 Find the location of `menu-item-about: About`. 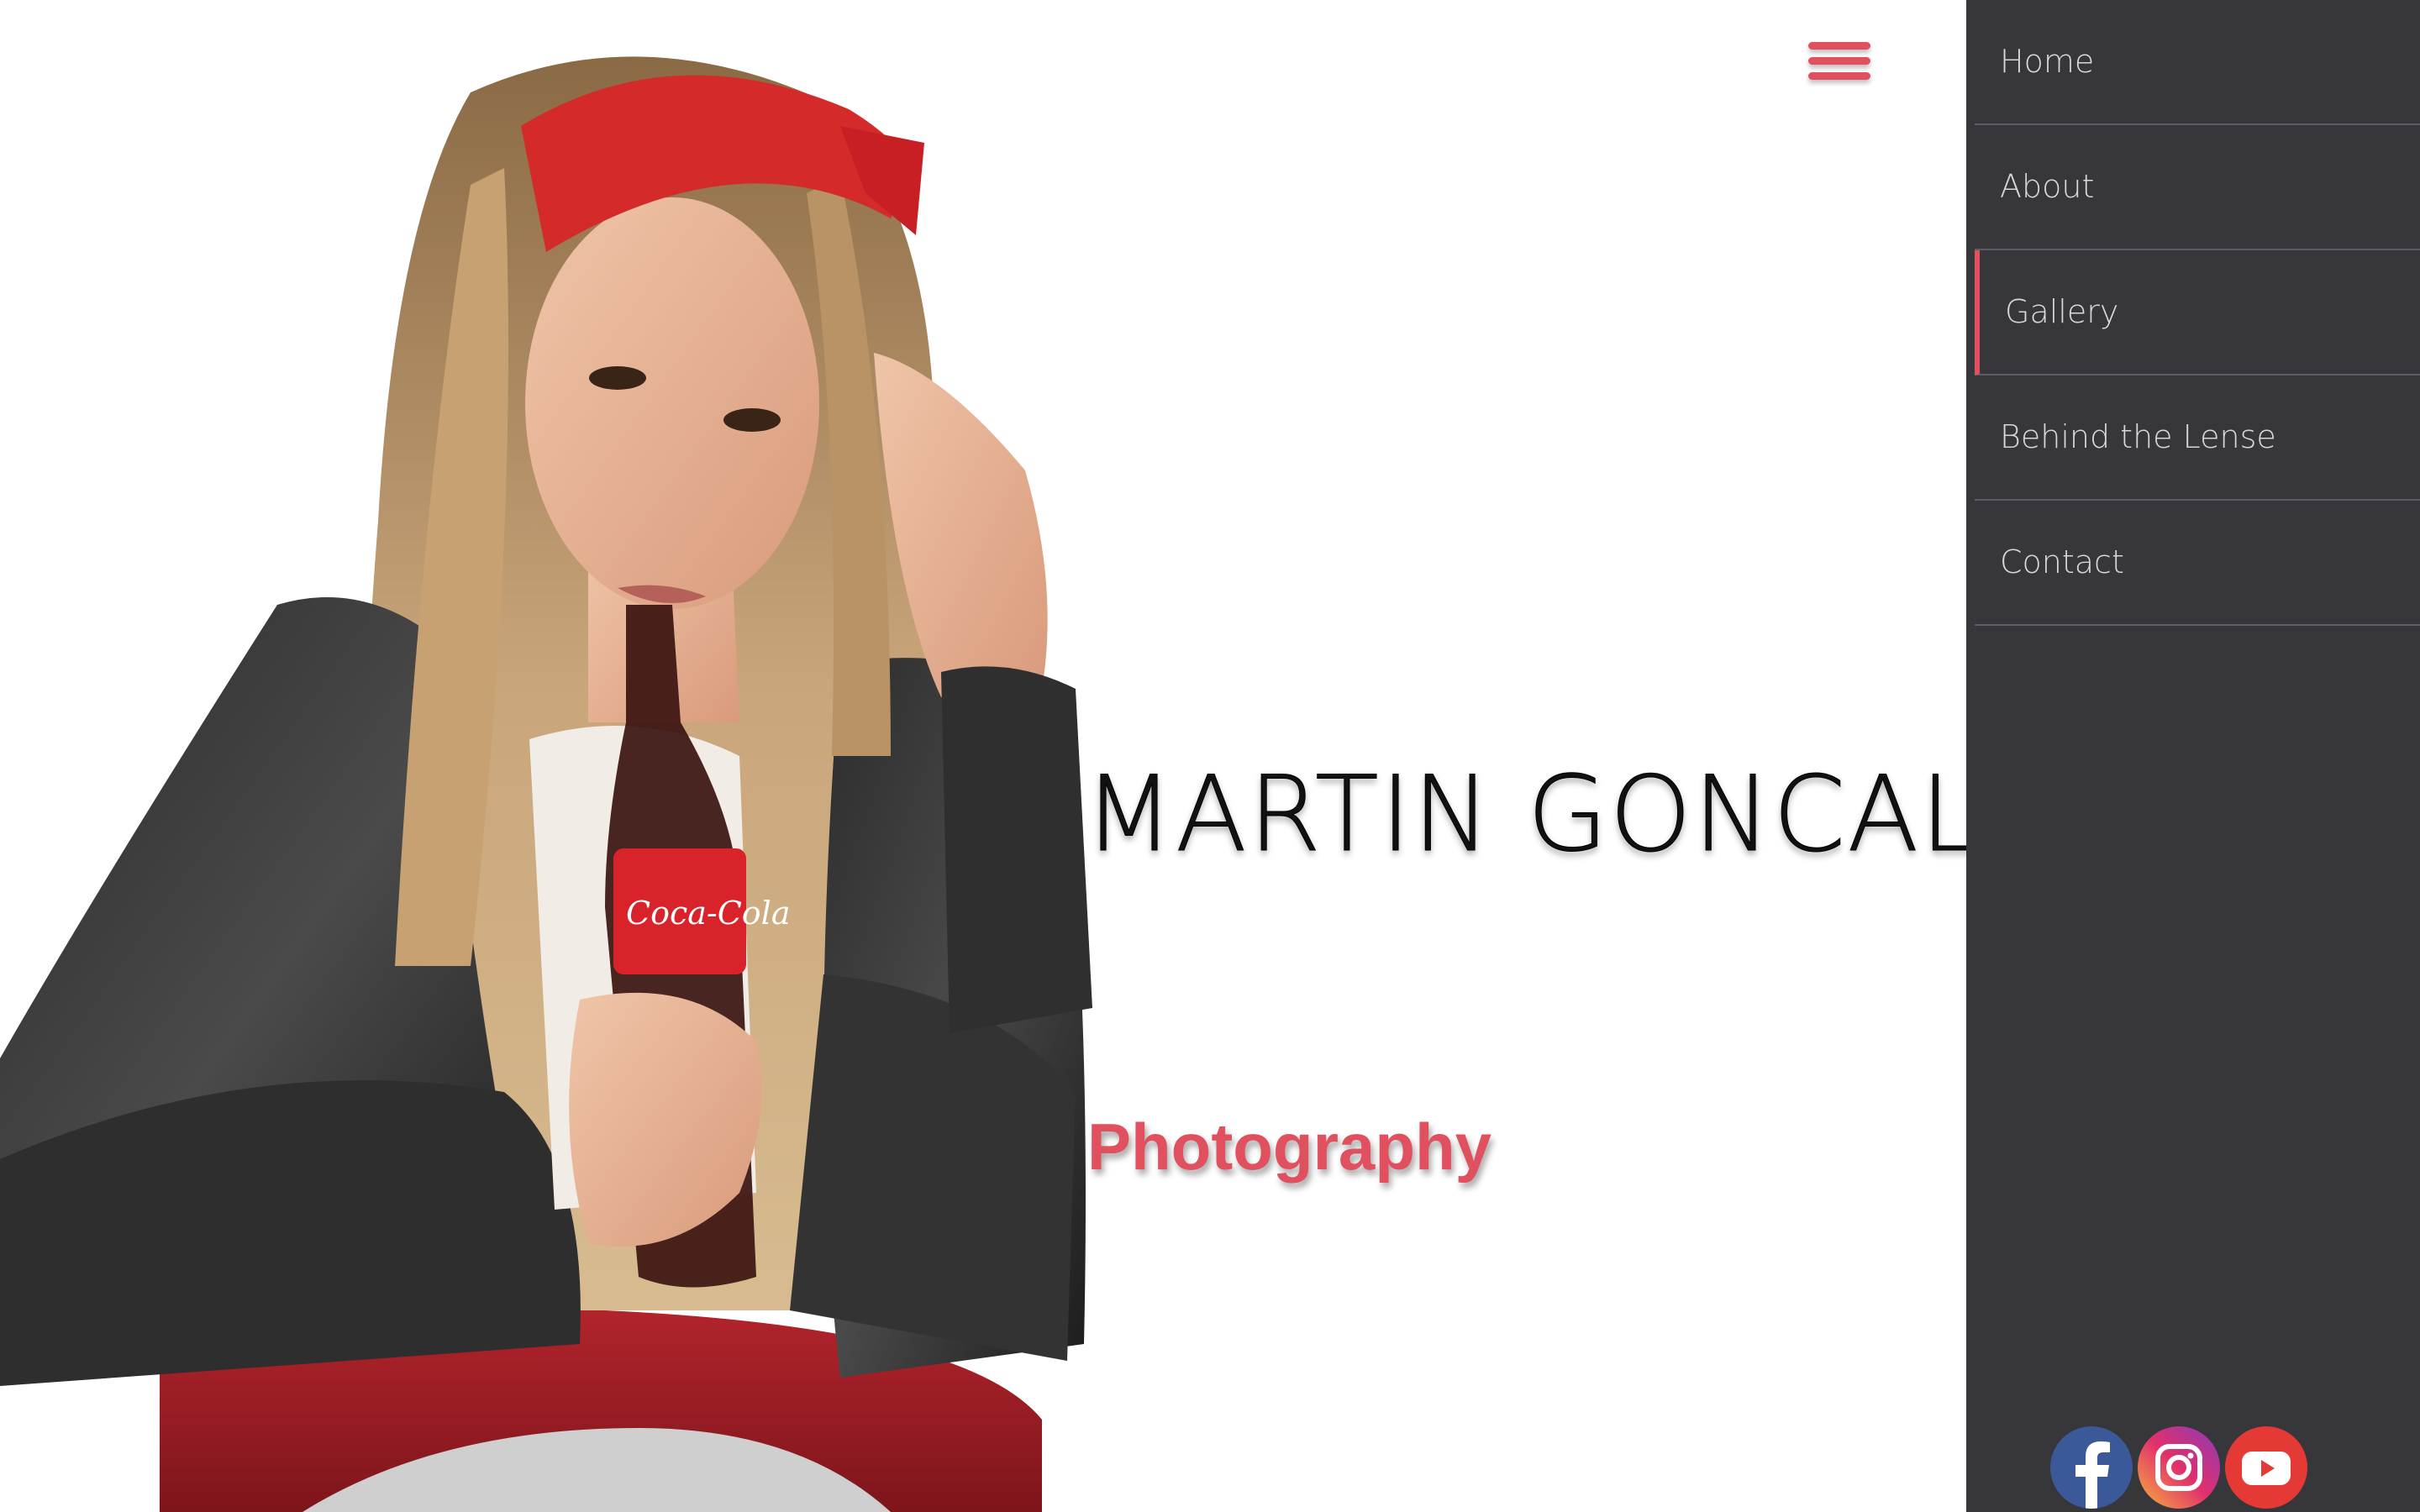

menu-item-about: About is located at coordinates (2197, 187).